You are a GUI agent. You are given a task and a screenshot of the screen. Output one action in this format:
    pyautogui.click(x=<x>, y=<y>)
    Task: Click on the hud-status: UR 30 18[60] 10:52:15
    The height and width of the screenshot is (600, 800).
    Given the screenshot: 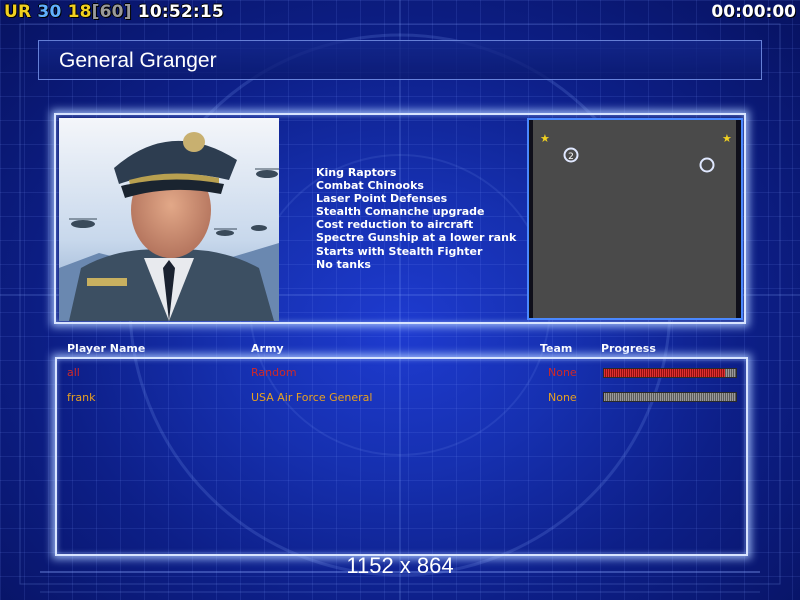 What is the action you would take?
    pyautogui.click(x=114, y=12)
    